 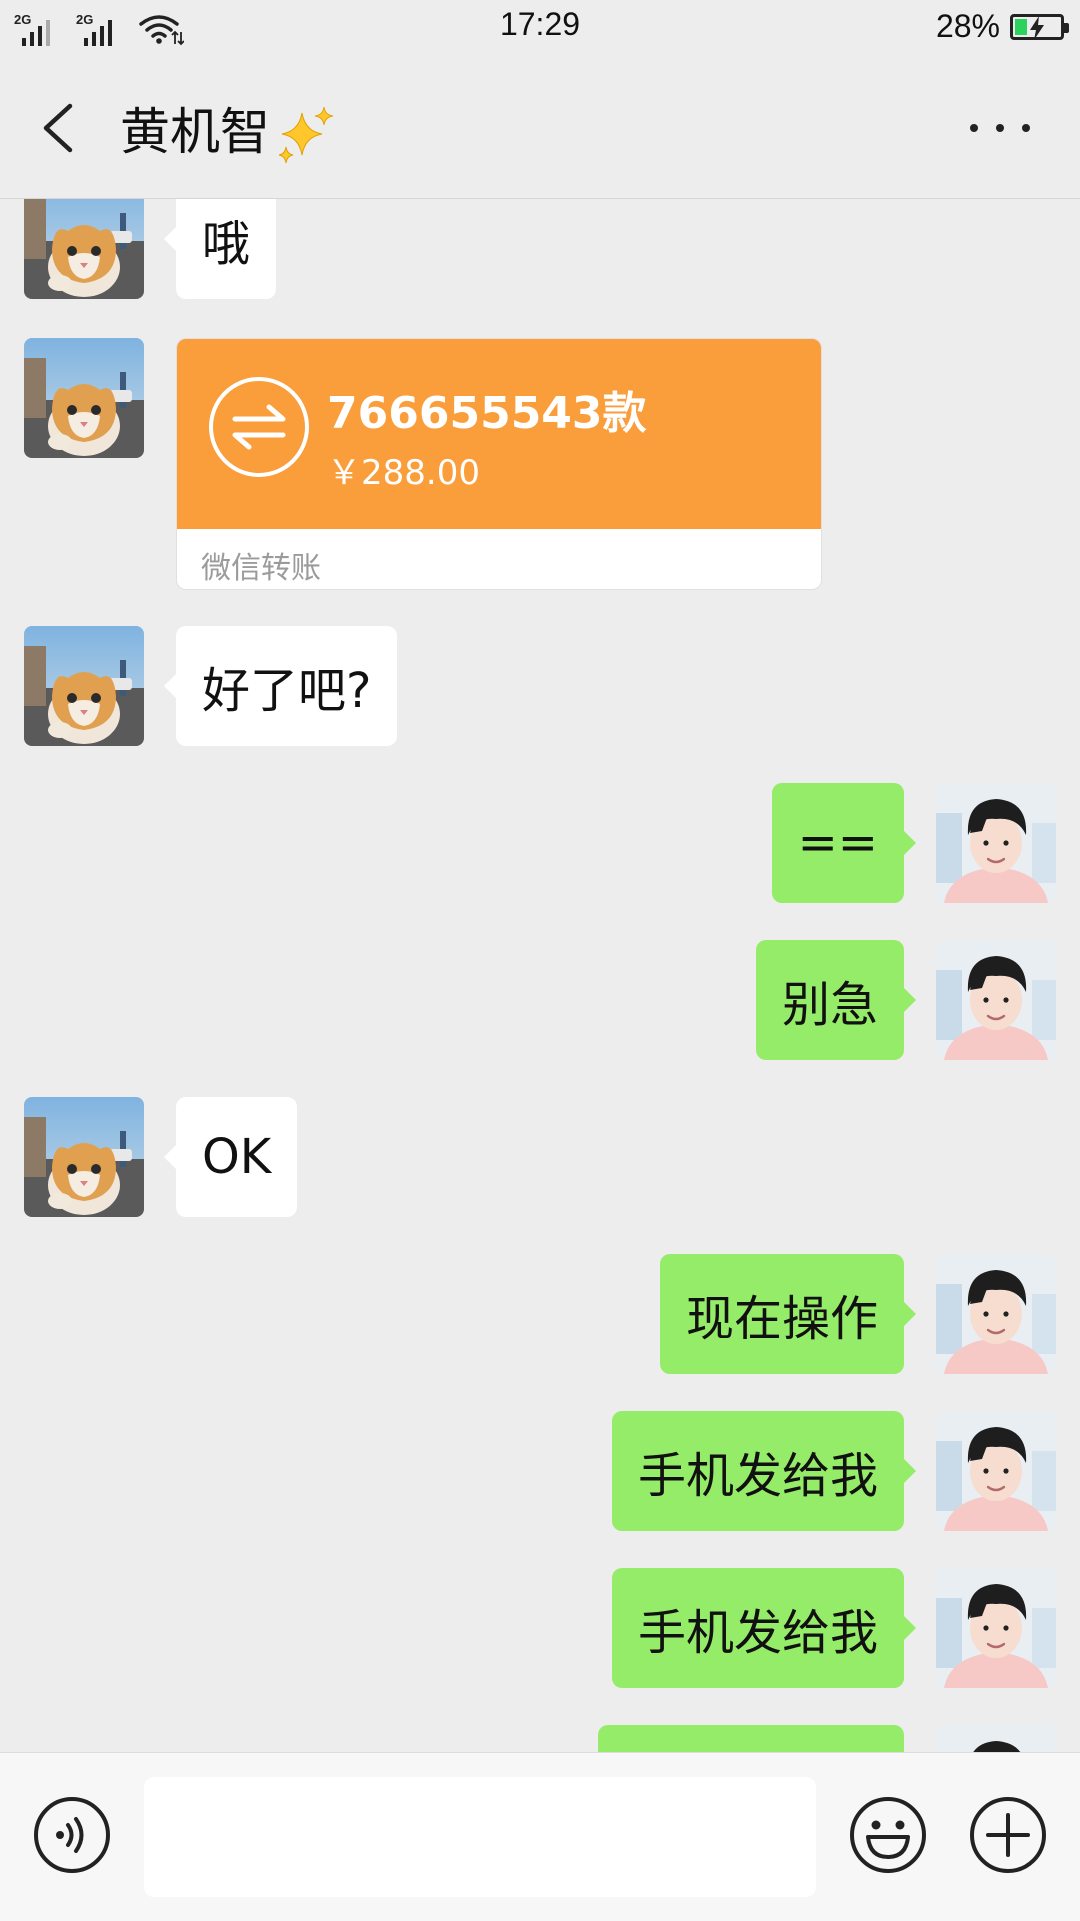 I want to click on battery-percent: 28%, so click(x=967, y=26).